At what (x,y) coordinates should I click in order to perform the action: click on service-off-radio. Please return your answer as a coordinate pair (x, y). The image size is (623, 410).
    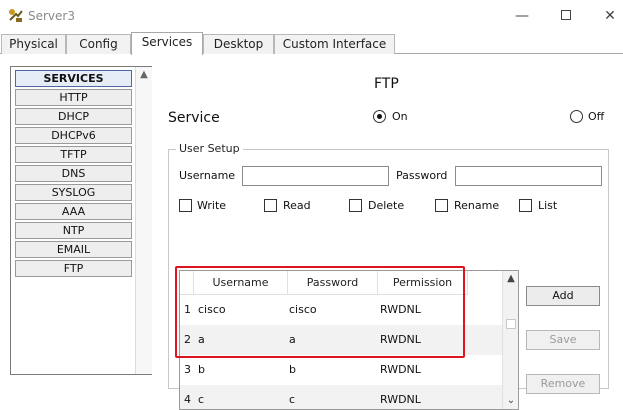
    Looking at the image, I should click on (576, 116).